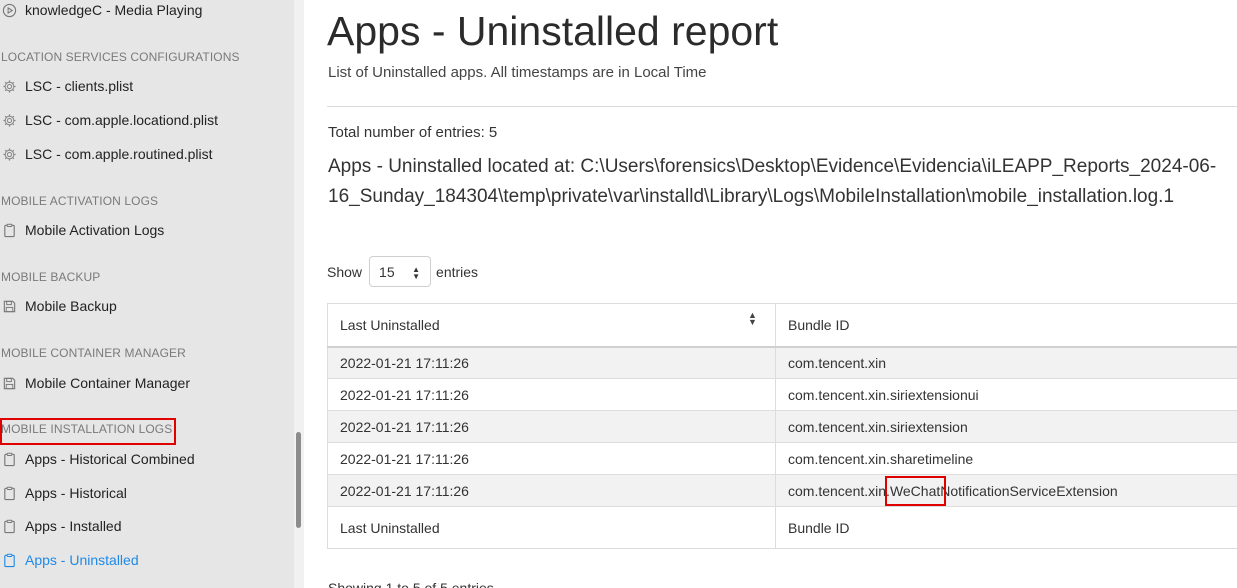 The width and height of the screenshot is (1237, 588). I want to click on sidebar-item-apps-historical-combined: Apps - Historical Combined, so click(97, 459).